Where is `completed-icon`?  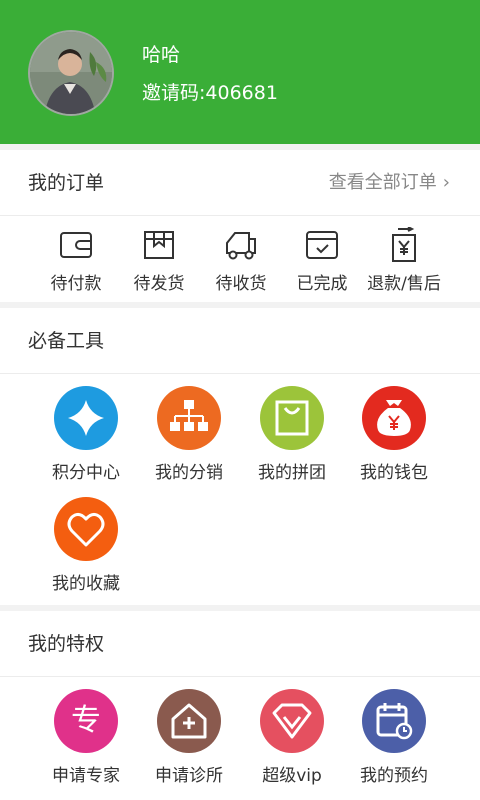
completed-icon is located at coordinates (322, 245).